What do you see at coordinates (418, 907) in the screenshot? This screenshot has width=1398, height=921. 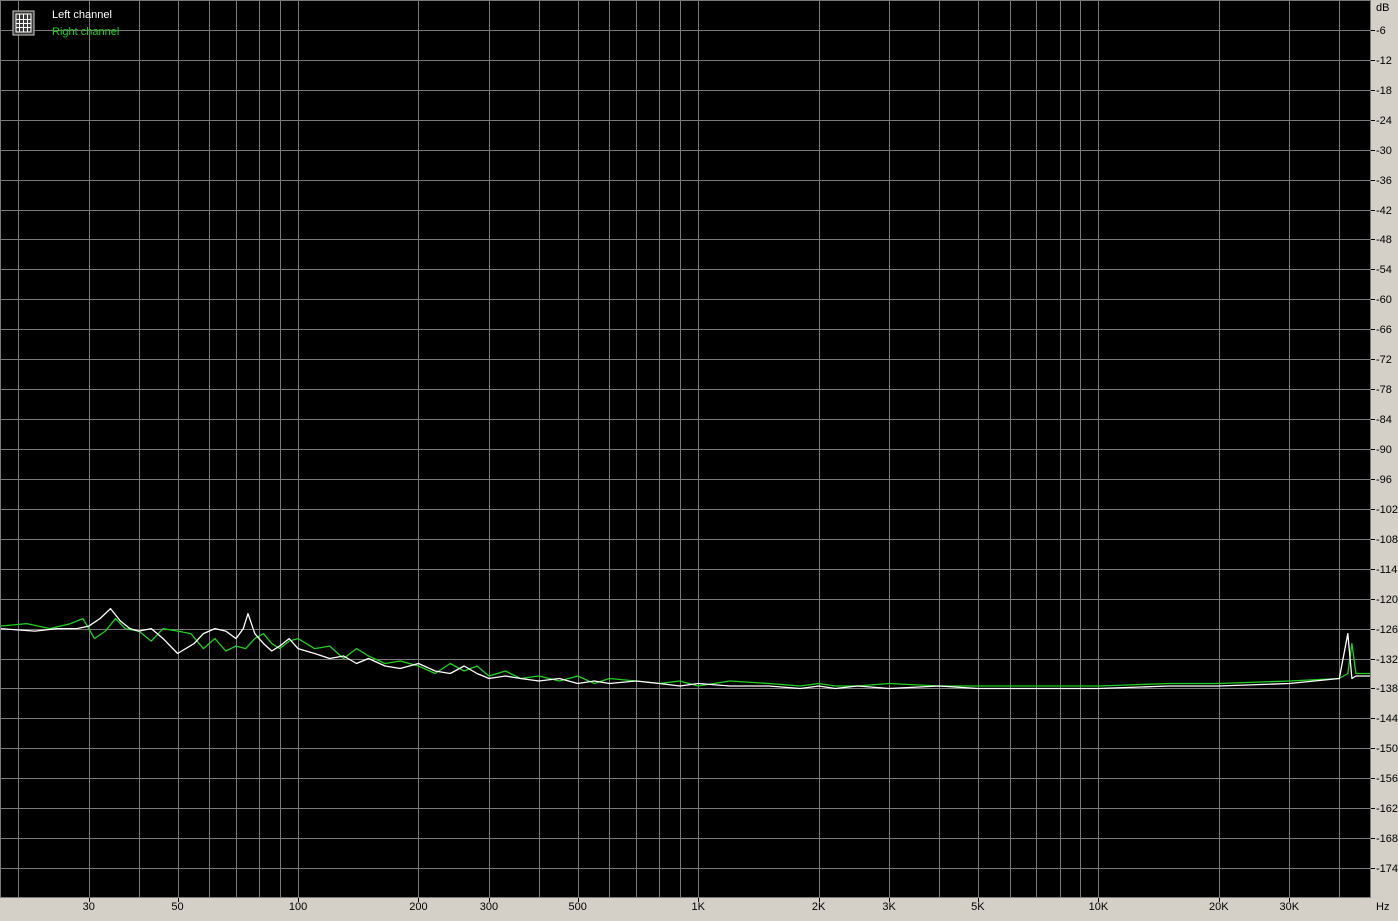 I see `x-tick-label: 200` at bounding box center [418, 907].